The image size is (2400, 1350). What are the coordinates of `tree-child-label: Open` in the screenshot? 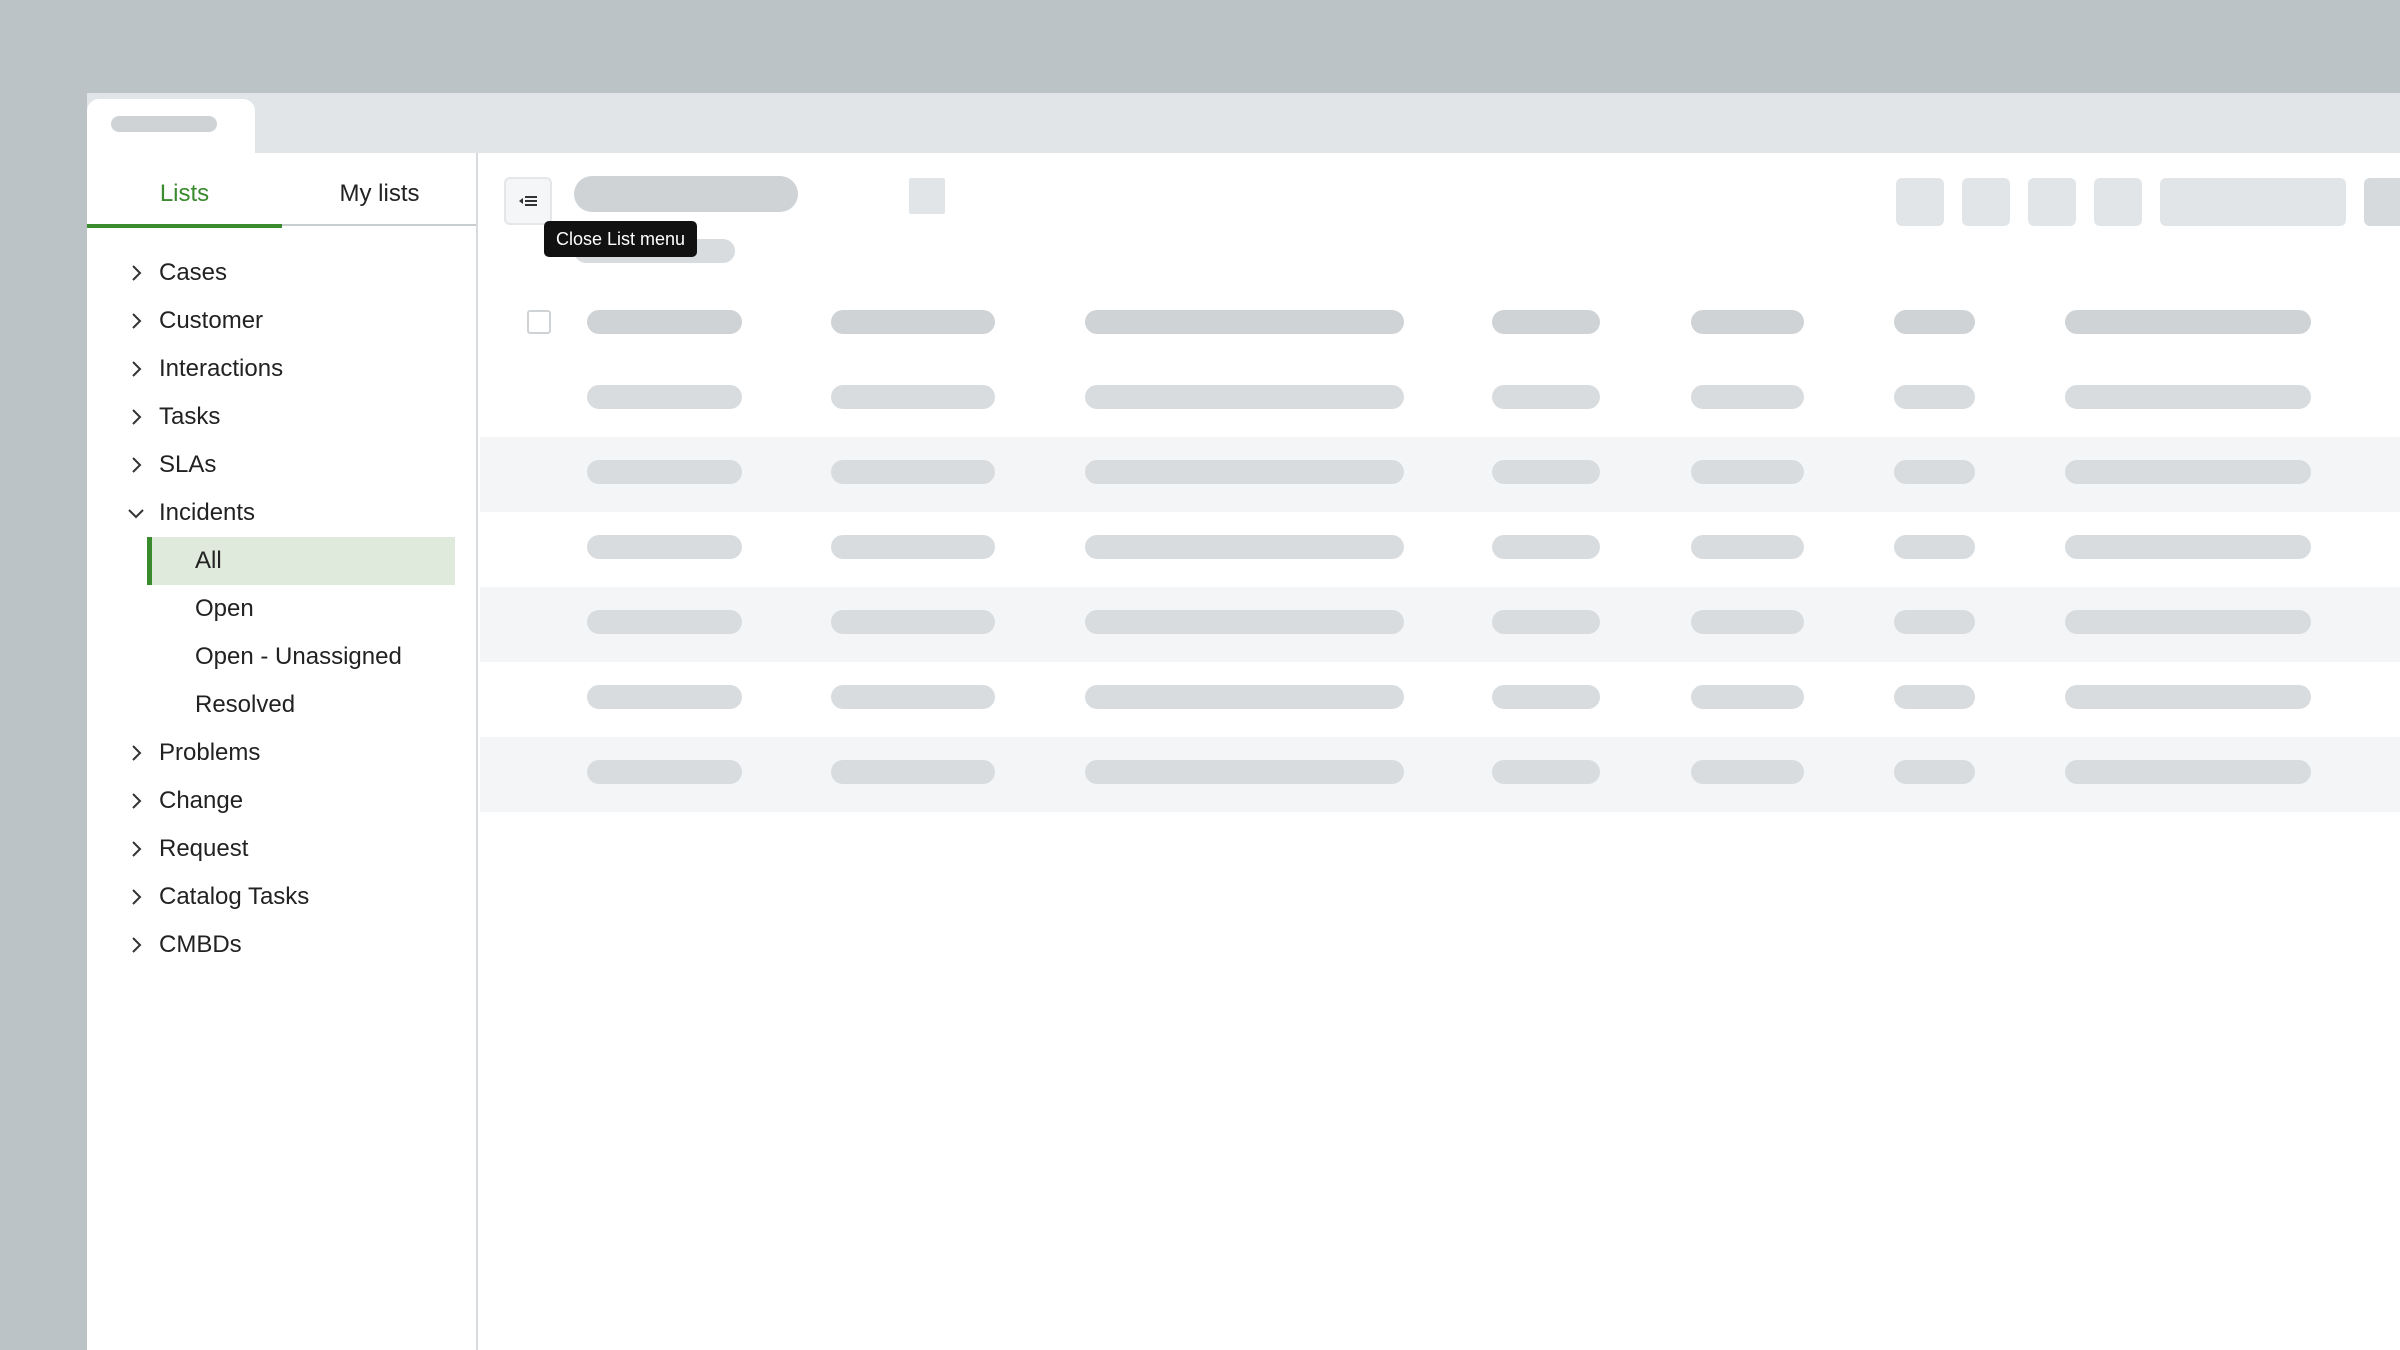 It's located at (224, 608).